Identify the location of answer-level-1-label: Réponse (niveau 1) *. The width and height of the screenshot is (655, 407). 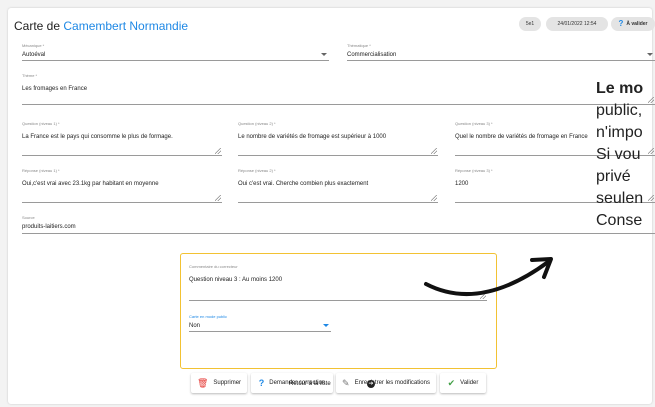
(41, 170).